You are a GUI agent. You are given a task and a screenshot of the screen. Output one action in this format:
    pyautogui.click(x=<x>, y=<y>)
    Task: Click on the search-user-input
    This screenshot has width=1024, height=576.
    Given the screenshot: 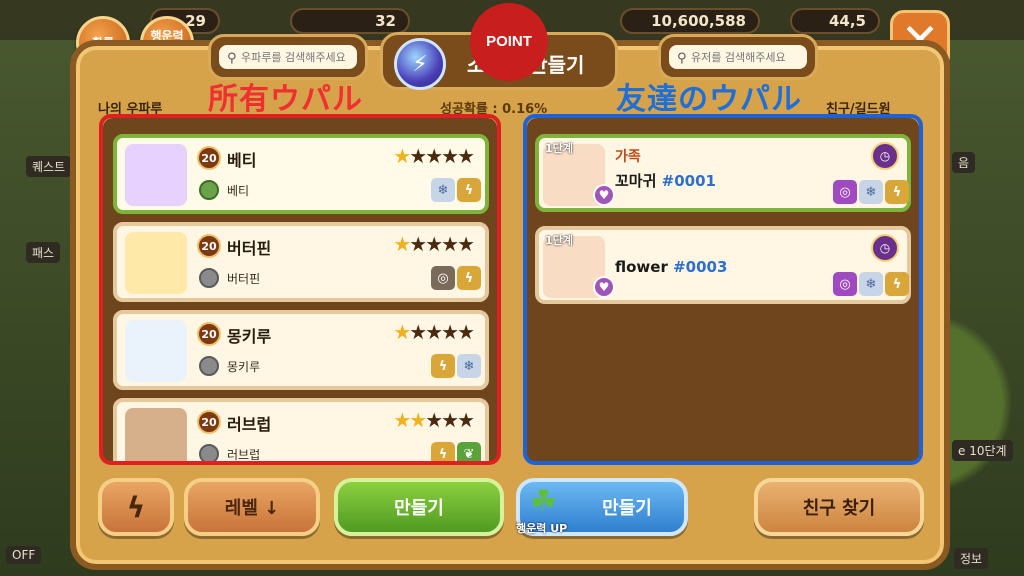 What is the action you would take?
    pyautogui.click(x=738, y=57)
    